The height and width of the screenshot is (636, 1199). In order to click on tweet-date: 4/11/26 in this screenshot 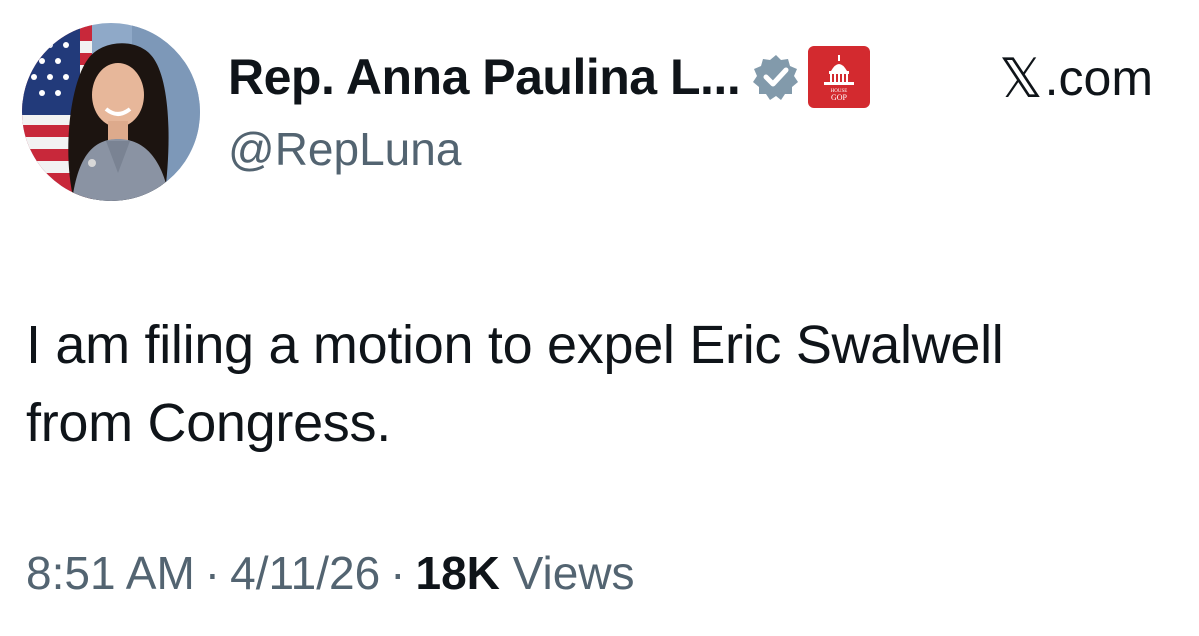, I will do `click(305, 573)`.